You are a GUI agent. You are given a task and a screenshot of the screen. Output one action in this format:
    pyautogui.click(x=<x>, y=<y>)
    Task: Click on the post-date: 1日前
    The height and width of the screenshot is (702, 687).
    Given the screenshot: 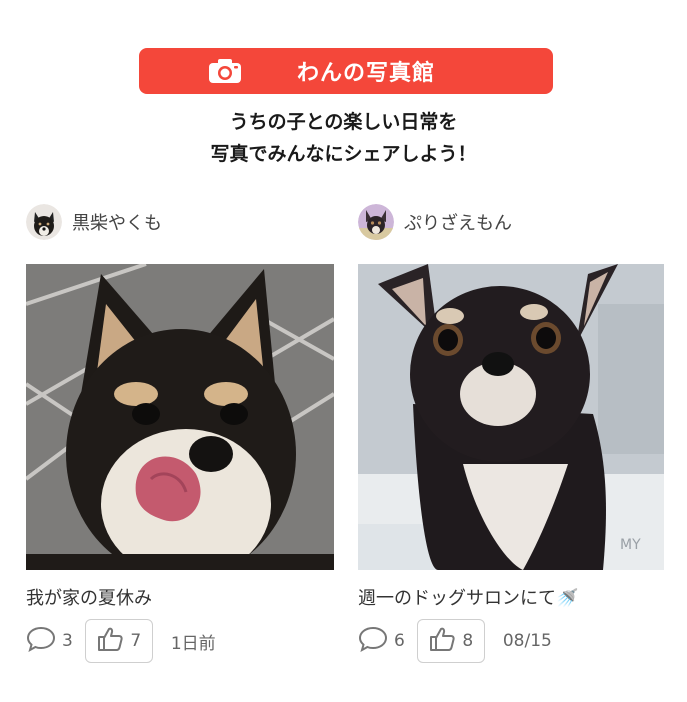 What is the action you would take?
    pyautogui.click(x=193, y=643)
    